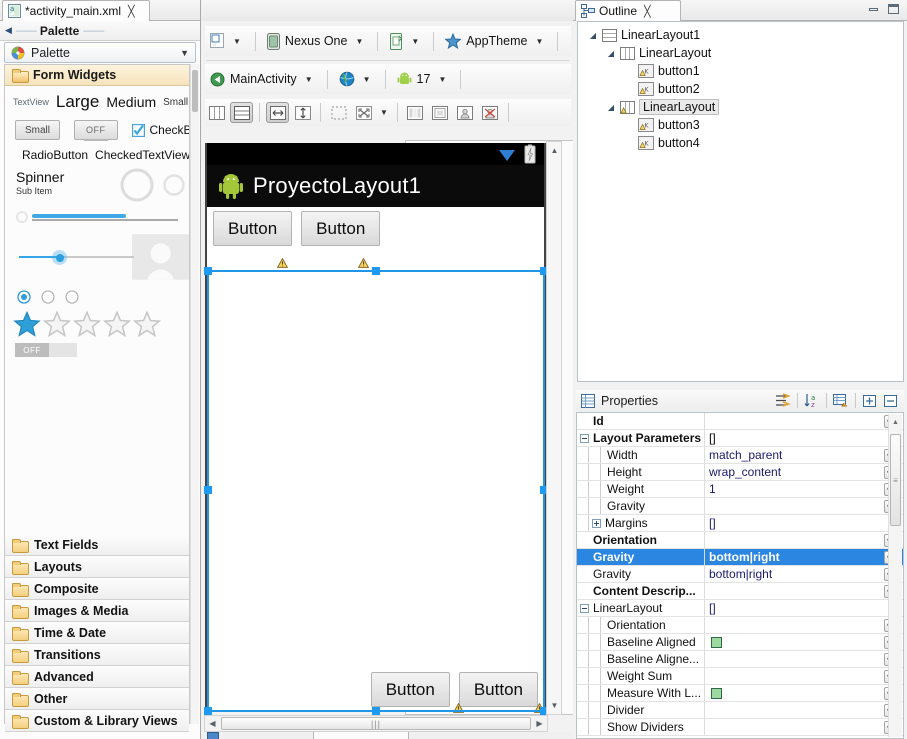  What do you see at coordinates (174, 185) in the screenshot?
I see `progressbar-small-icon` at bounding box center [174, 185].